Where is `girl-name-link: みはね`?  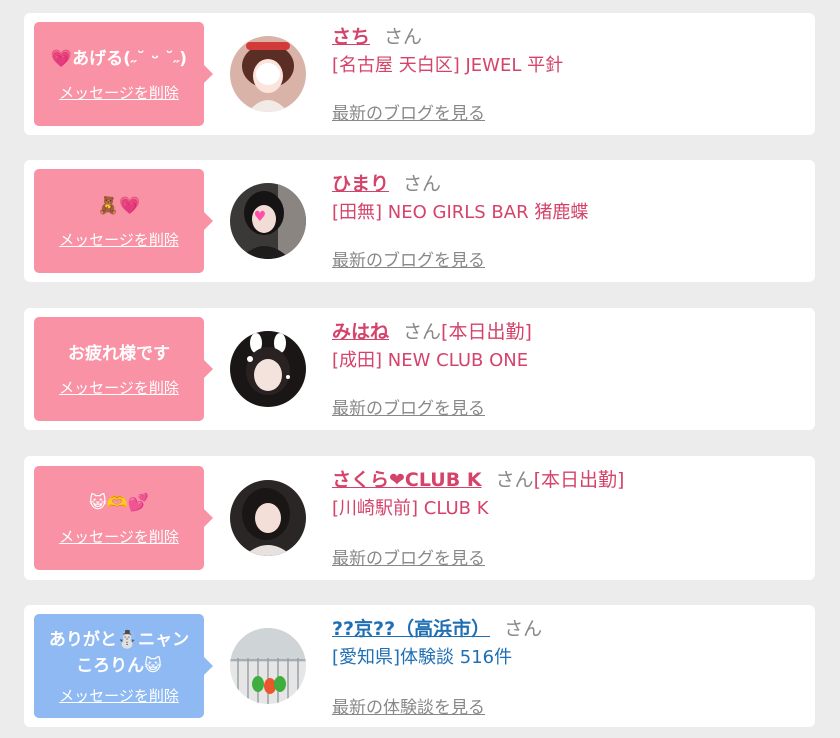
girl-name-link: みはね is located at coordinates (360, 332).